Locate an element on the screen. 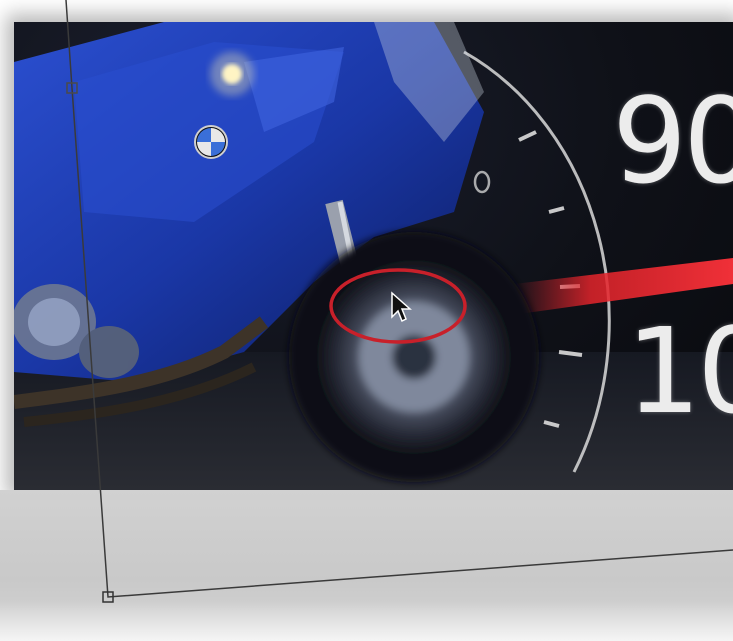  arrow-cursor-icon is located at coordinates (401, 307).